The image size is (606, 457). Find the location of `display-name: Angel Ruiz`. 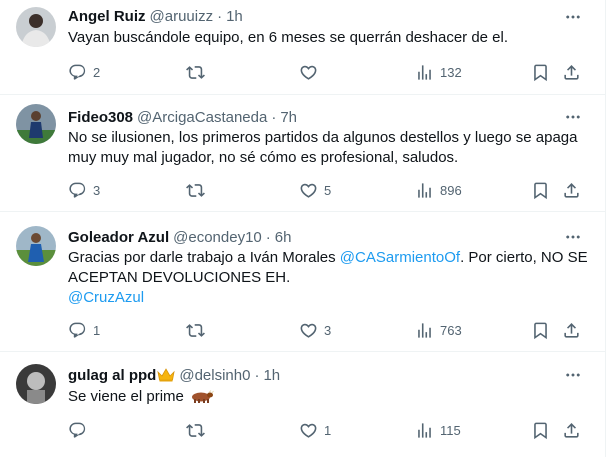

display-name: Angel Ruiz is located at coordinates (107, 16).